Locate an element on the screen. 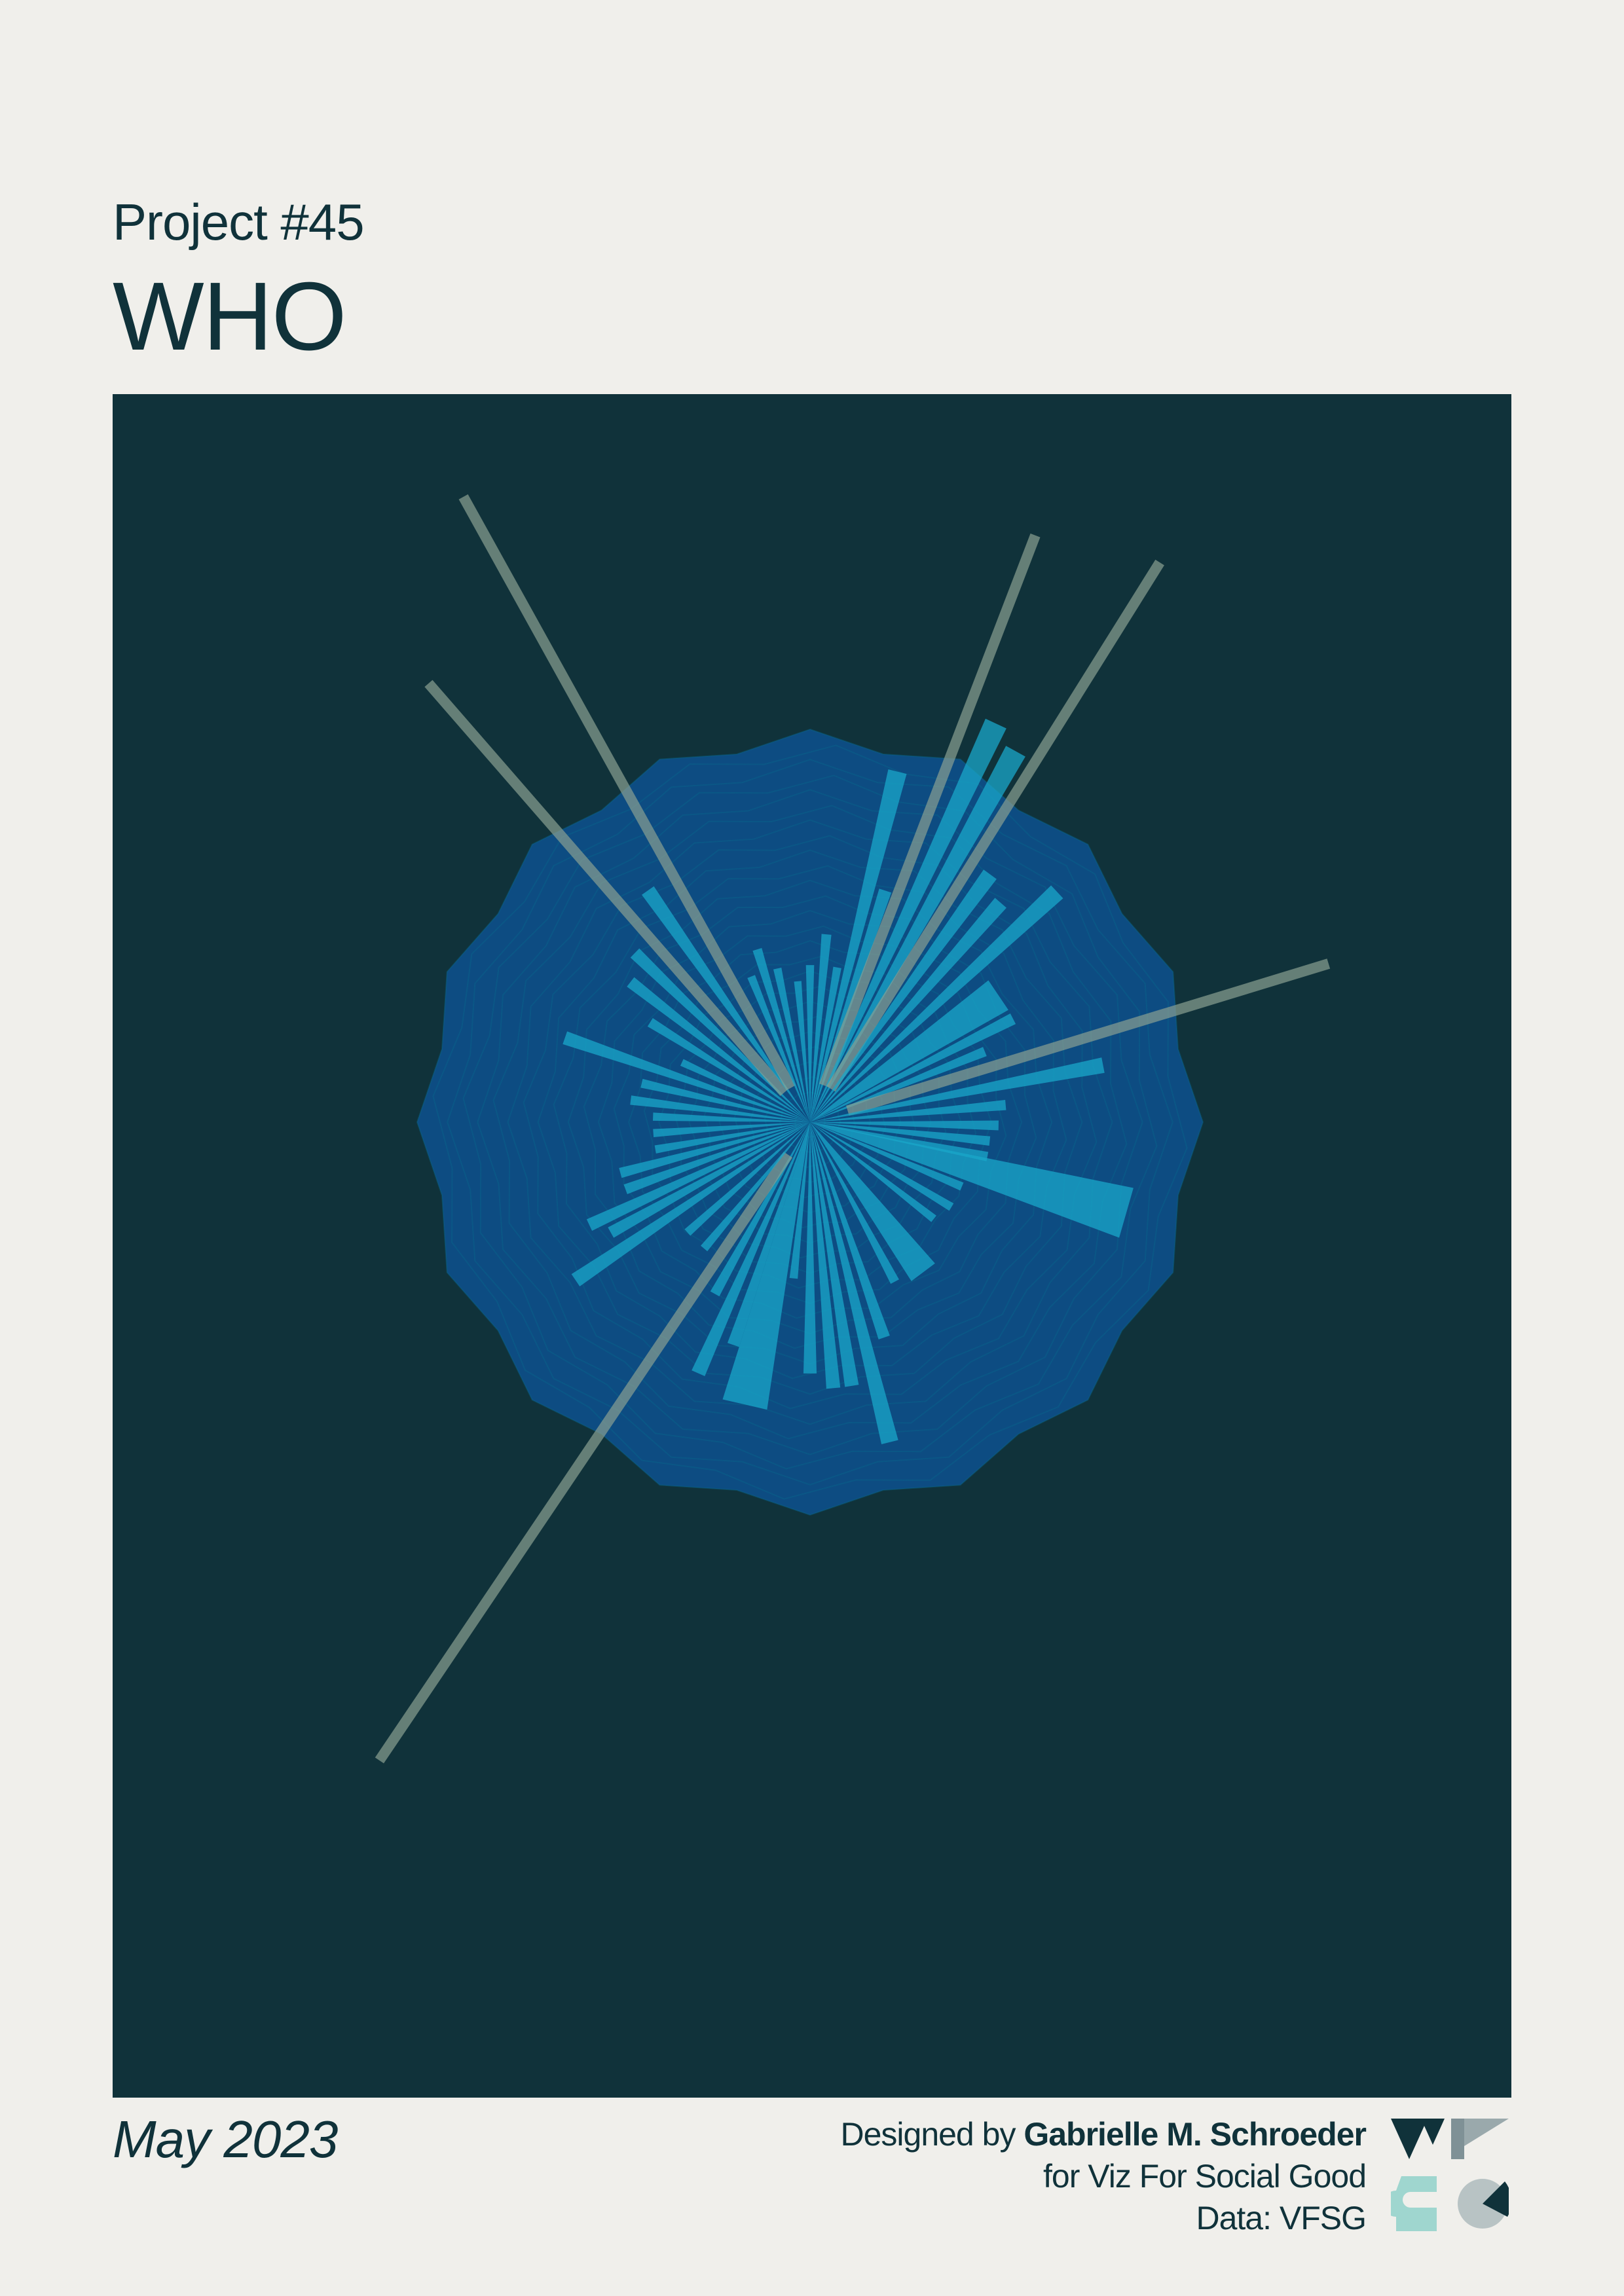  logo-f-arm is located at coordinates (1486, 2132).